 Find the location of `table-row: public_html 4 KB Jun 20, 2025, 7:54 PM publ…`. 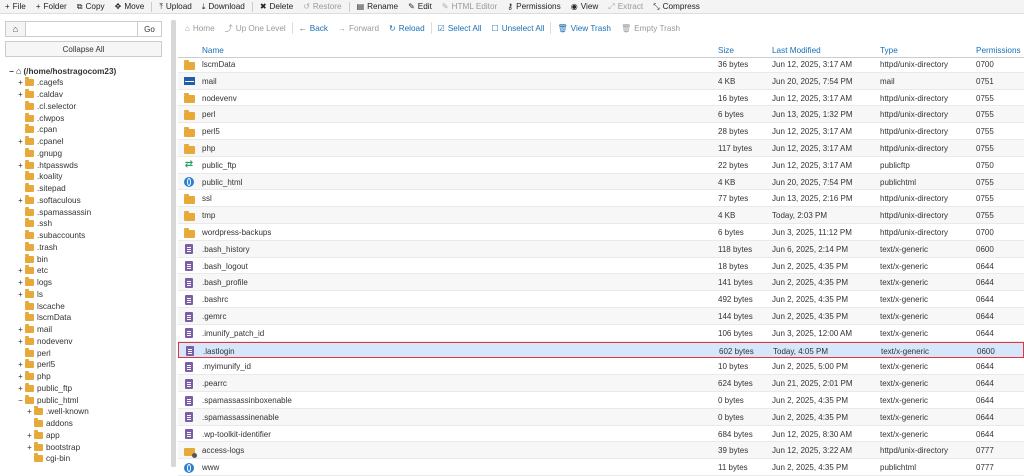

table-row: public_html 4 KB Jun 20, 2025, 7:54 PM publ… is located at coordinates (601, 182).